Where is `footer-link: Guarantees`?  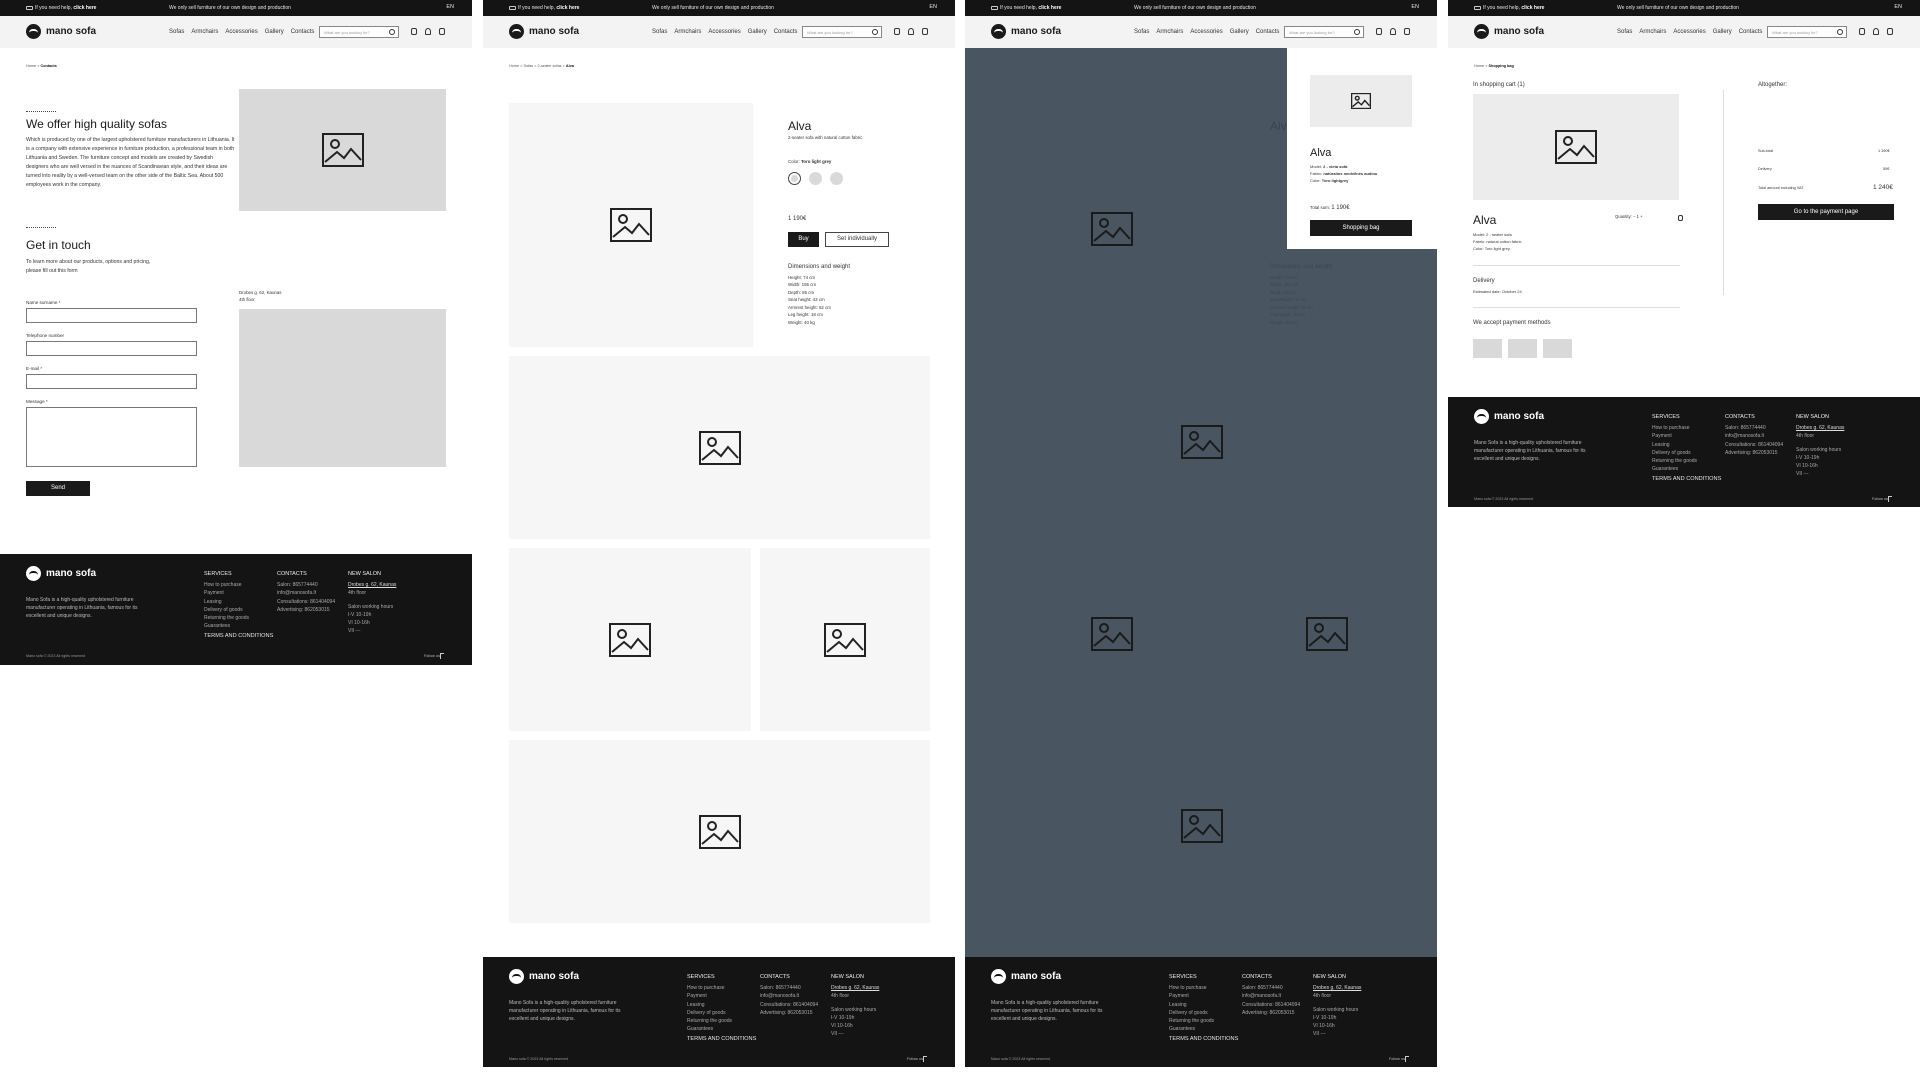 footer-link: Guarantees is located at coordinates (1674, 469).